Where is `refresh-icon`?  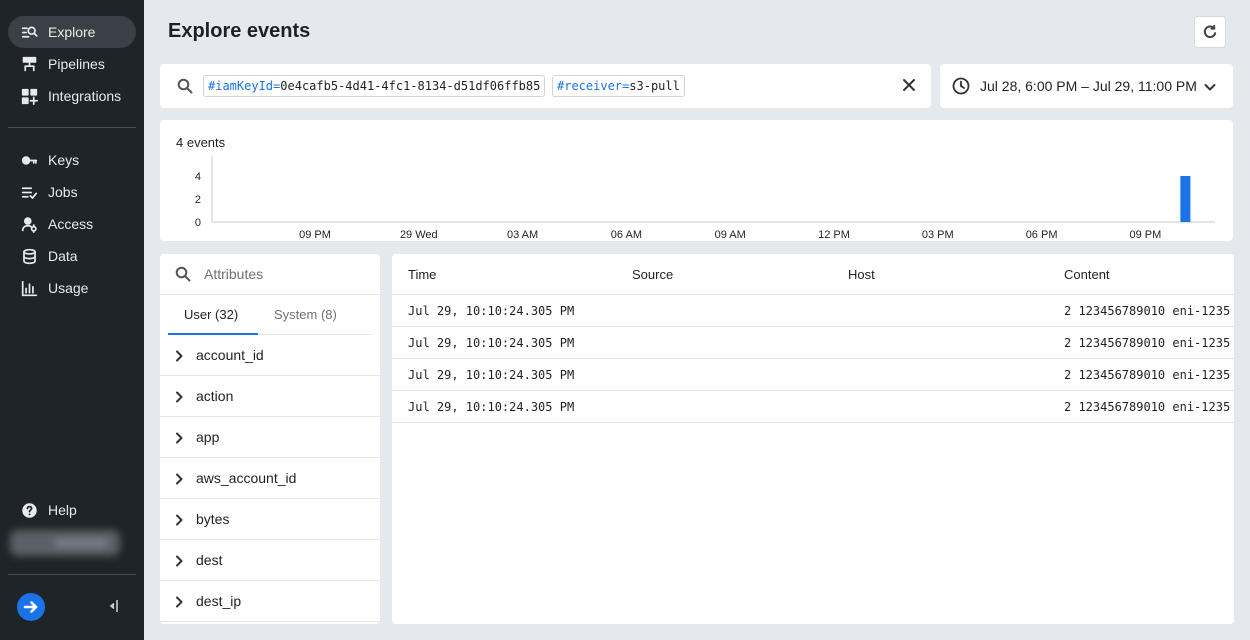
refresh-icon is located at coordinates (1210, 31).